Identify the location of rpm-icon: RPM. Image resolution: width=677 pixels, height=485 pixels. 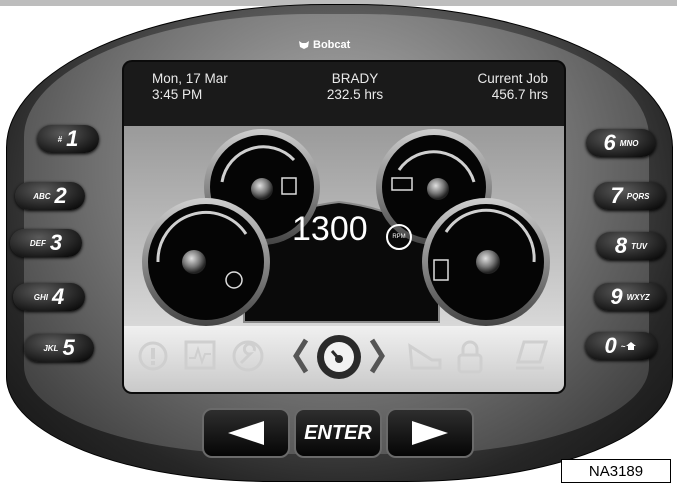
(399, 237).